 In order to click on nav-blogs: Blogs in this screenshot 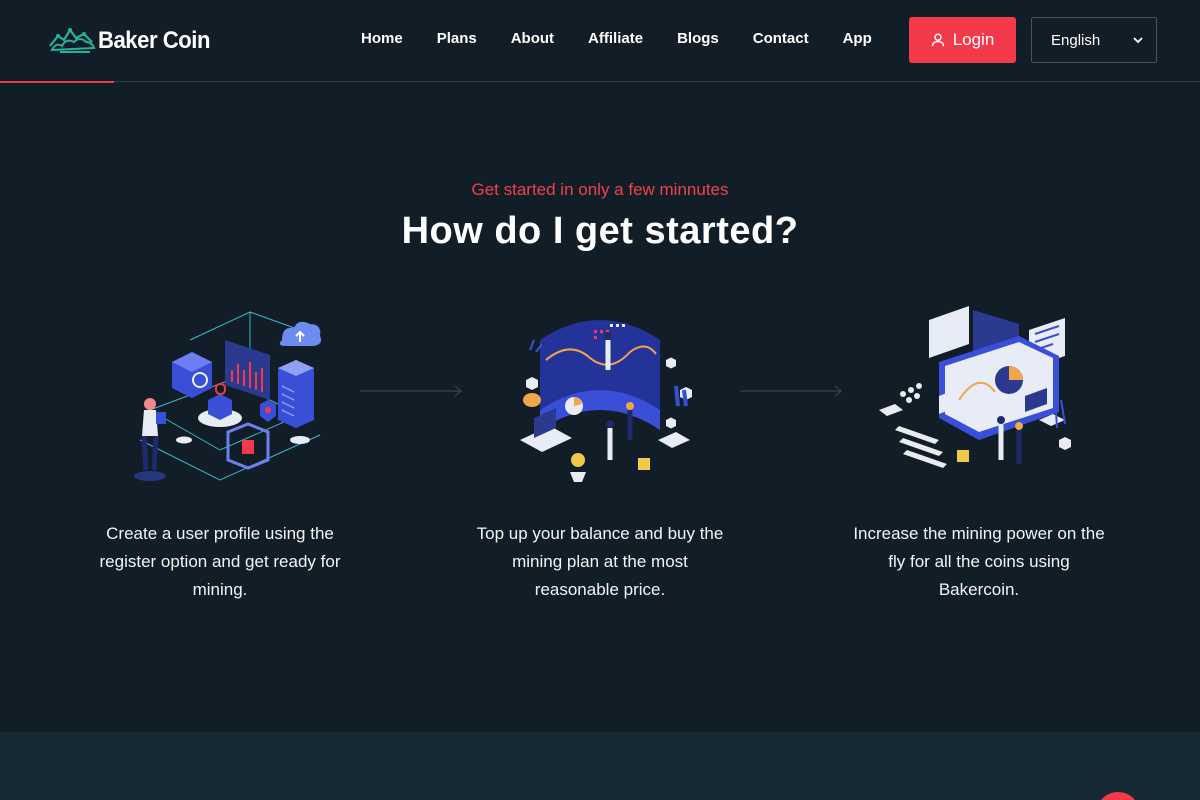, I will do `click(698, 39)`.